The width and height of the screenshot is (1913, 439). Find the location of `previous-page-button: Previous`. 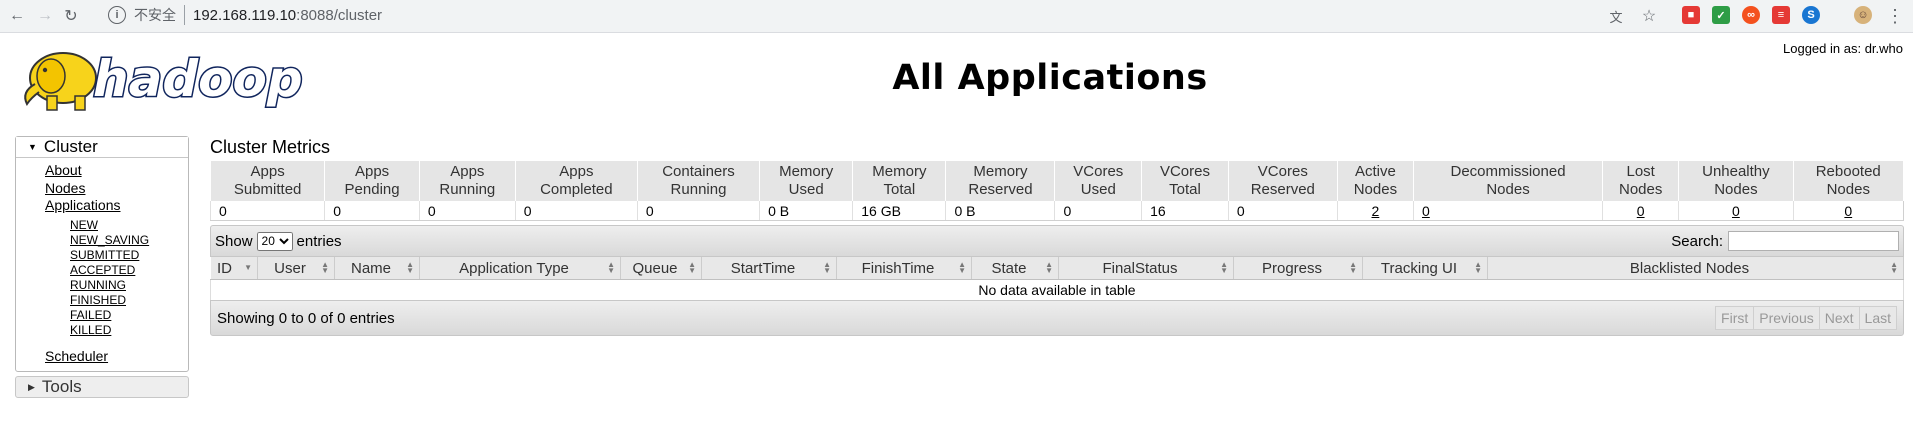

previous-page-button: Previous is located at coordinates (1786, 318).